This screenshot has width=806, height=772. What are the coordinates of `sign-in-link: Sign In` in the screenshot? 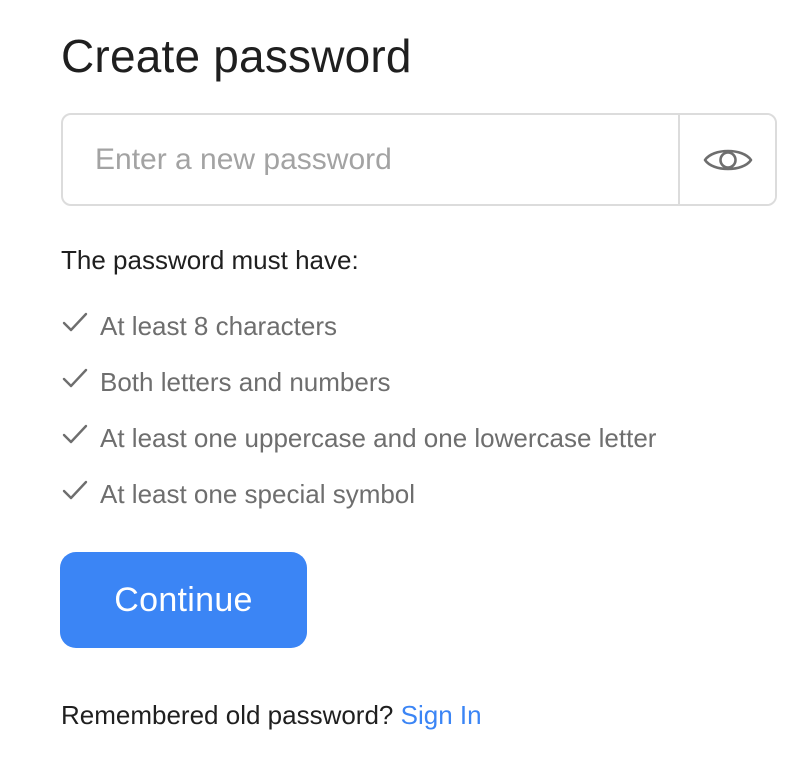 It's located at (441, 715).